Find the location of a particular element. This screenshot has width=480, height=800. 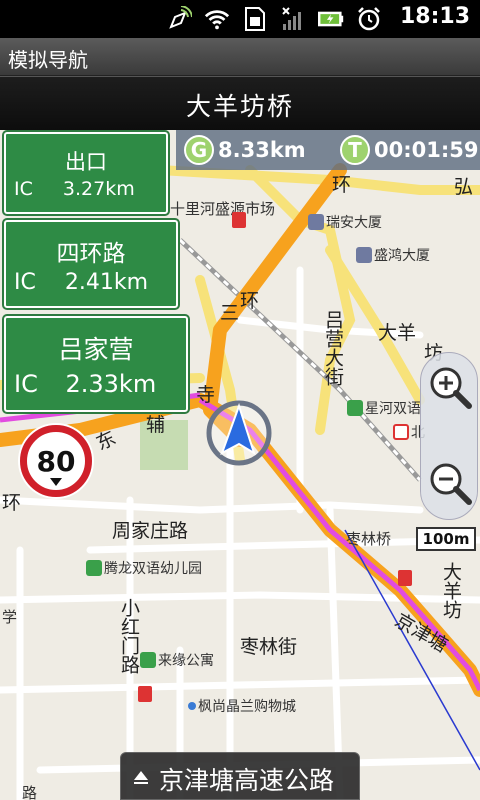

exit-name: 出口 is located at coordinates (86, 162).